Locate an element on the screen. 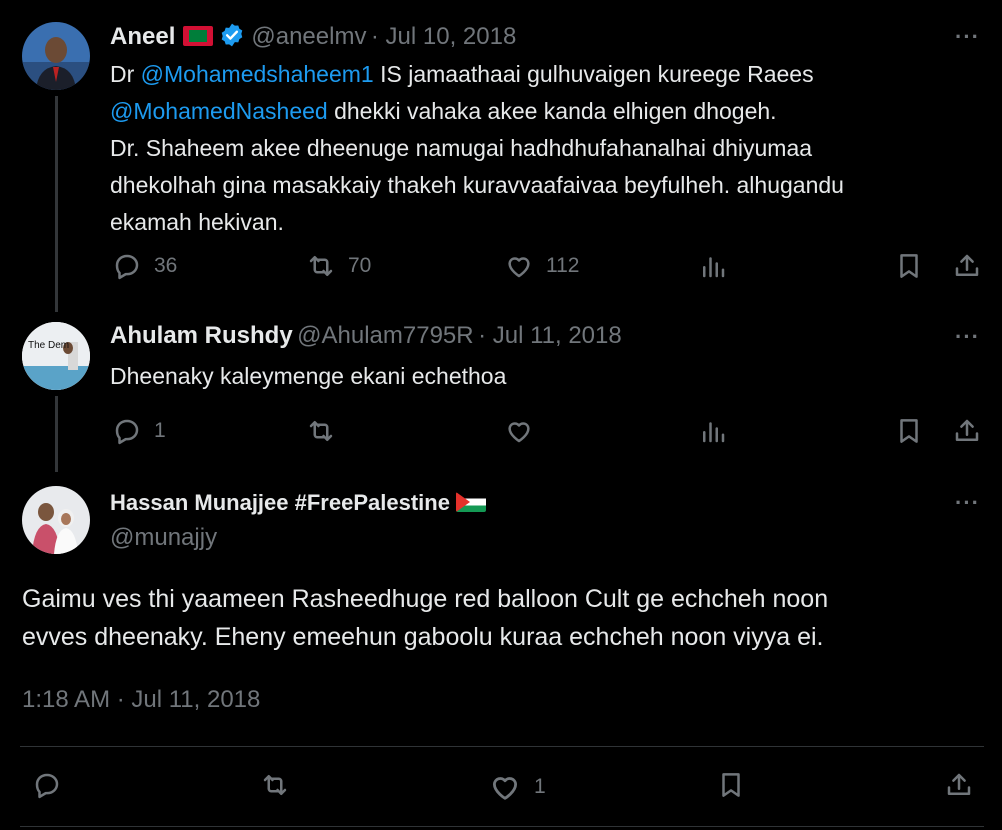  reply-button: 1 is located at coordinates (139, 431).